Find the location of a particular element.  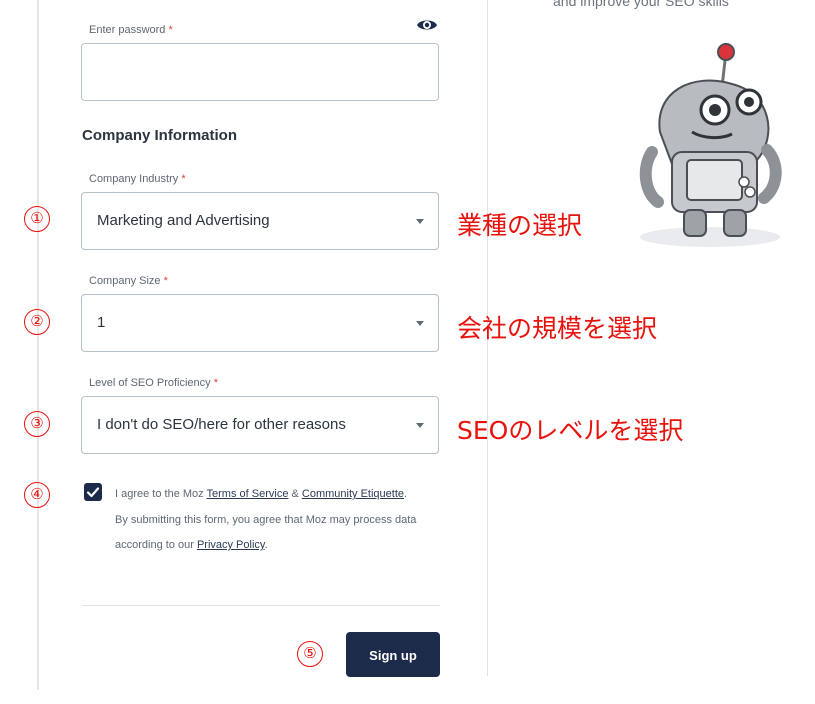

seo-level-select-value: I don't do SEO/here for other reasons is located at coordinates (221, 424).